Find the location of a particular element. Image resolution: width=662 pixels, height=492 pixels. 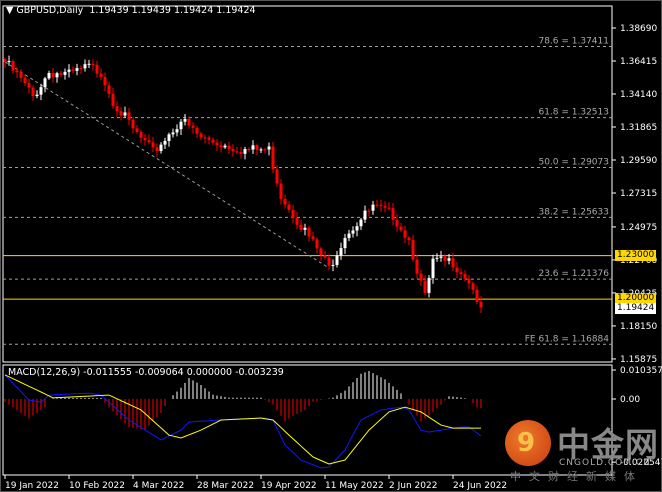

y-tick-label: 1.29590 is located at coordinates (638, 161).